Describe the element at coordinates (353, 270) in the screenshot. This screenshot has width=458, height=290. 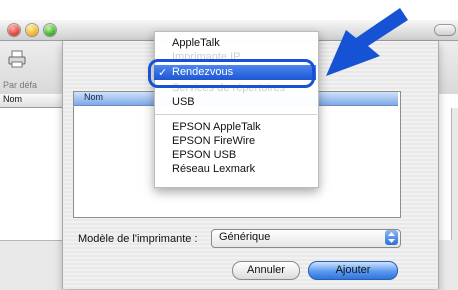
I see `add-button: Ajouter` at that location.